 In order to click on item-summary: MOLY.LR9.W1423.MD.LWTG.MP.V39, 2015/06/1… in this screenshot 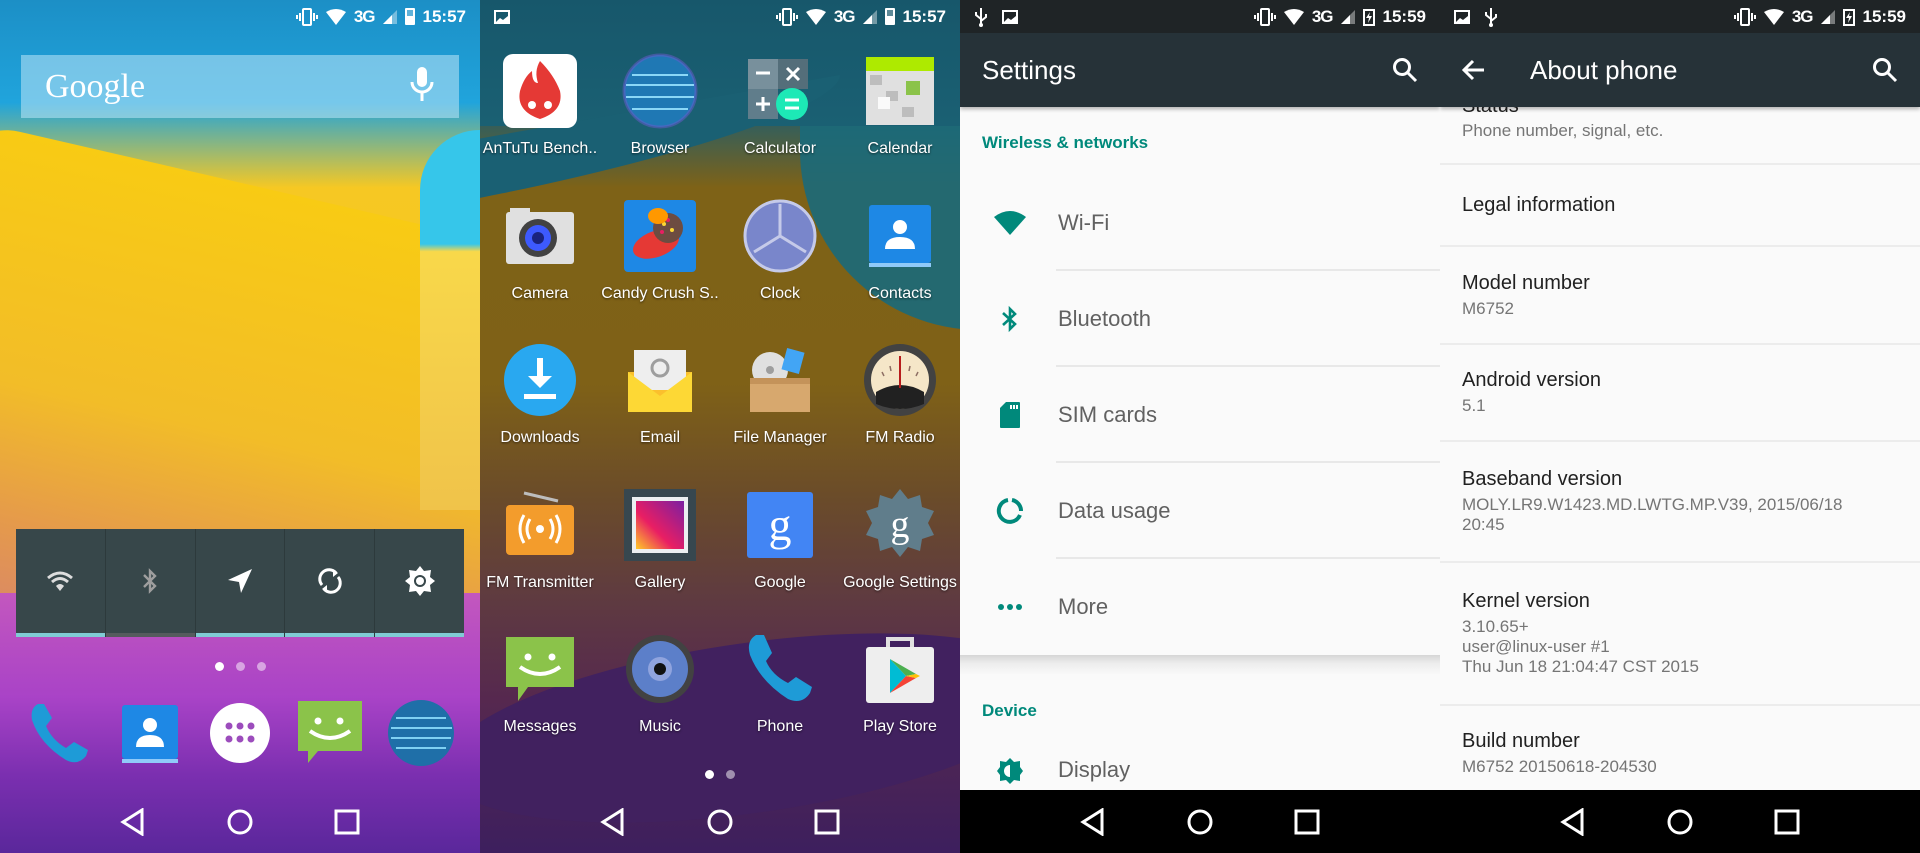, I will do `click(1652, 514)`.